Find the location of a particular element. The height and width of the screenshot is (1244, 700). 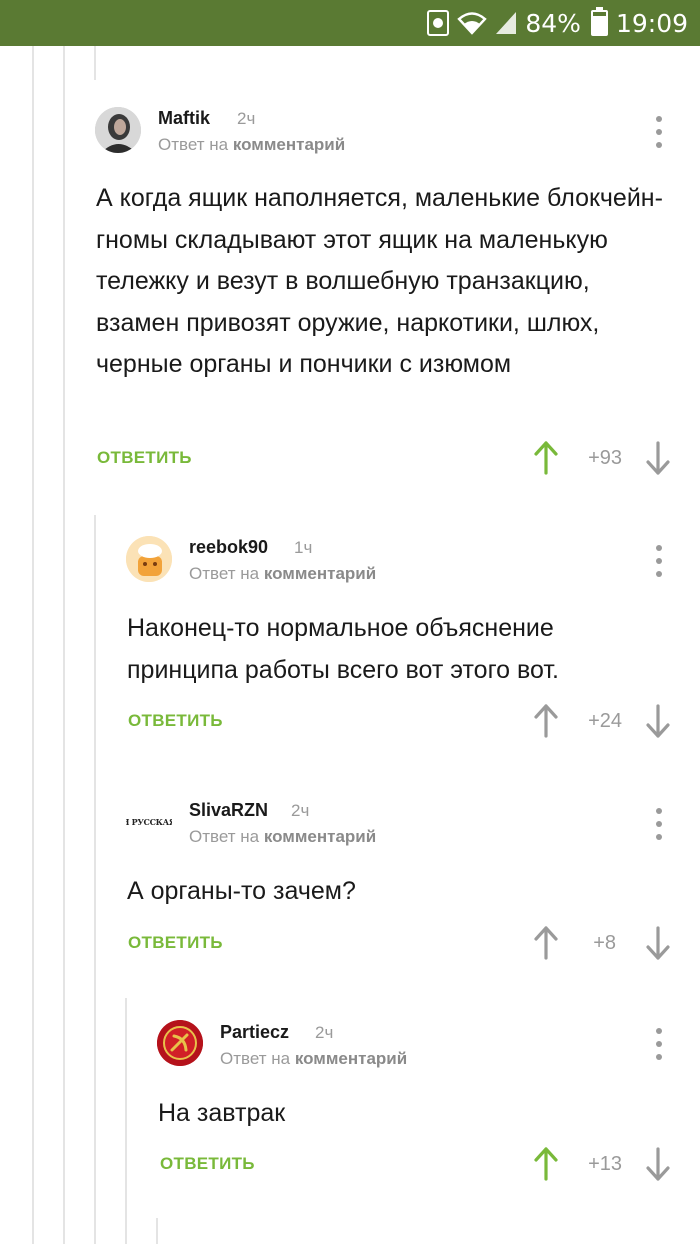

more-menu-icon is located at coordinates (659, 1044).